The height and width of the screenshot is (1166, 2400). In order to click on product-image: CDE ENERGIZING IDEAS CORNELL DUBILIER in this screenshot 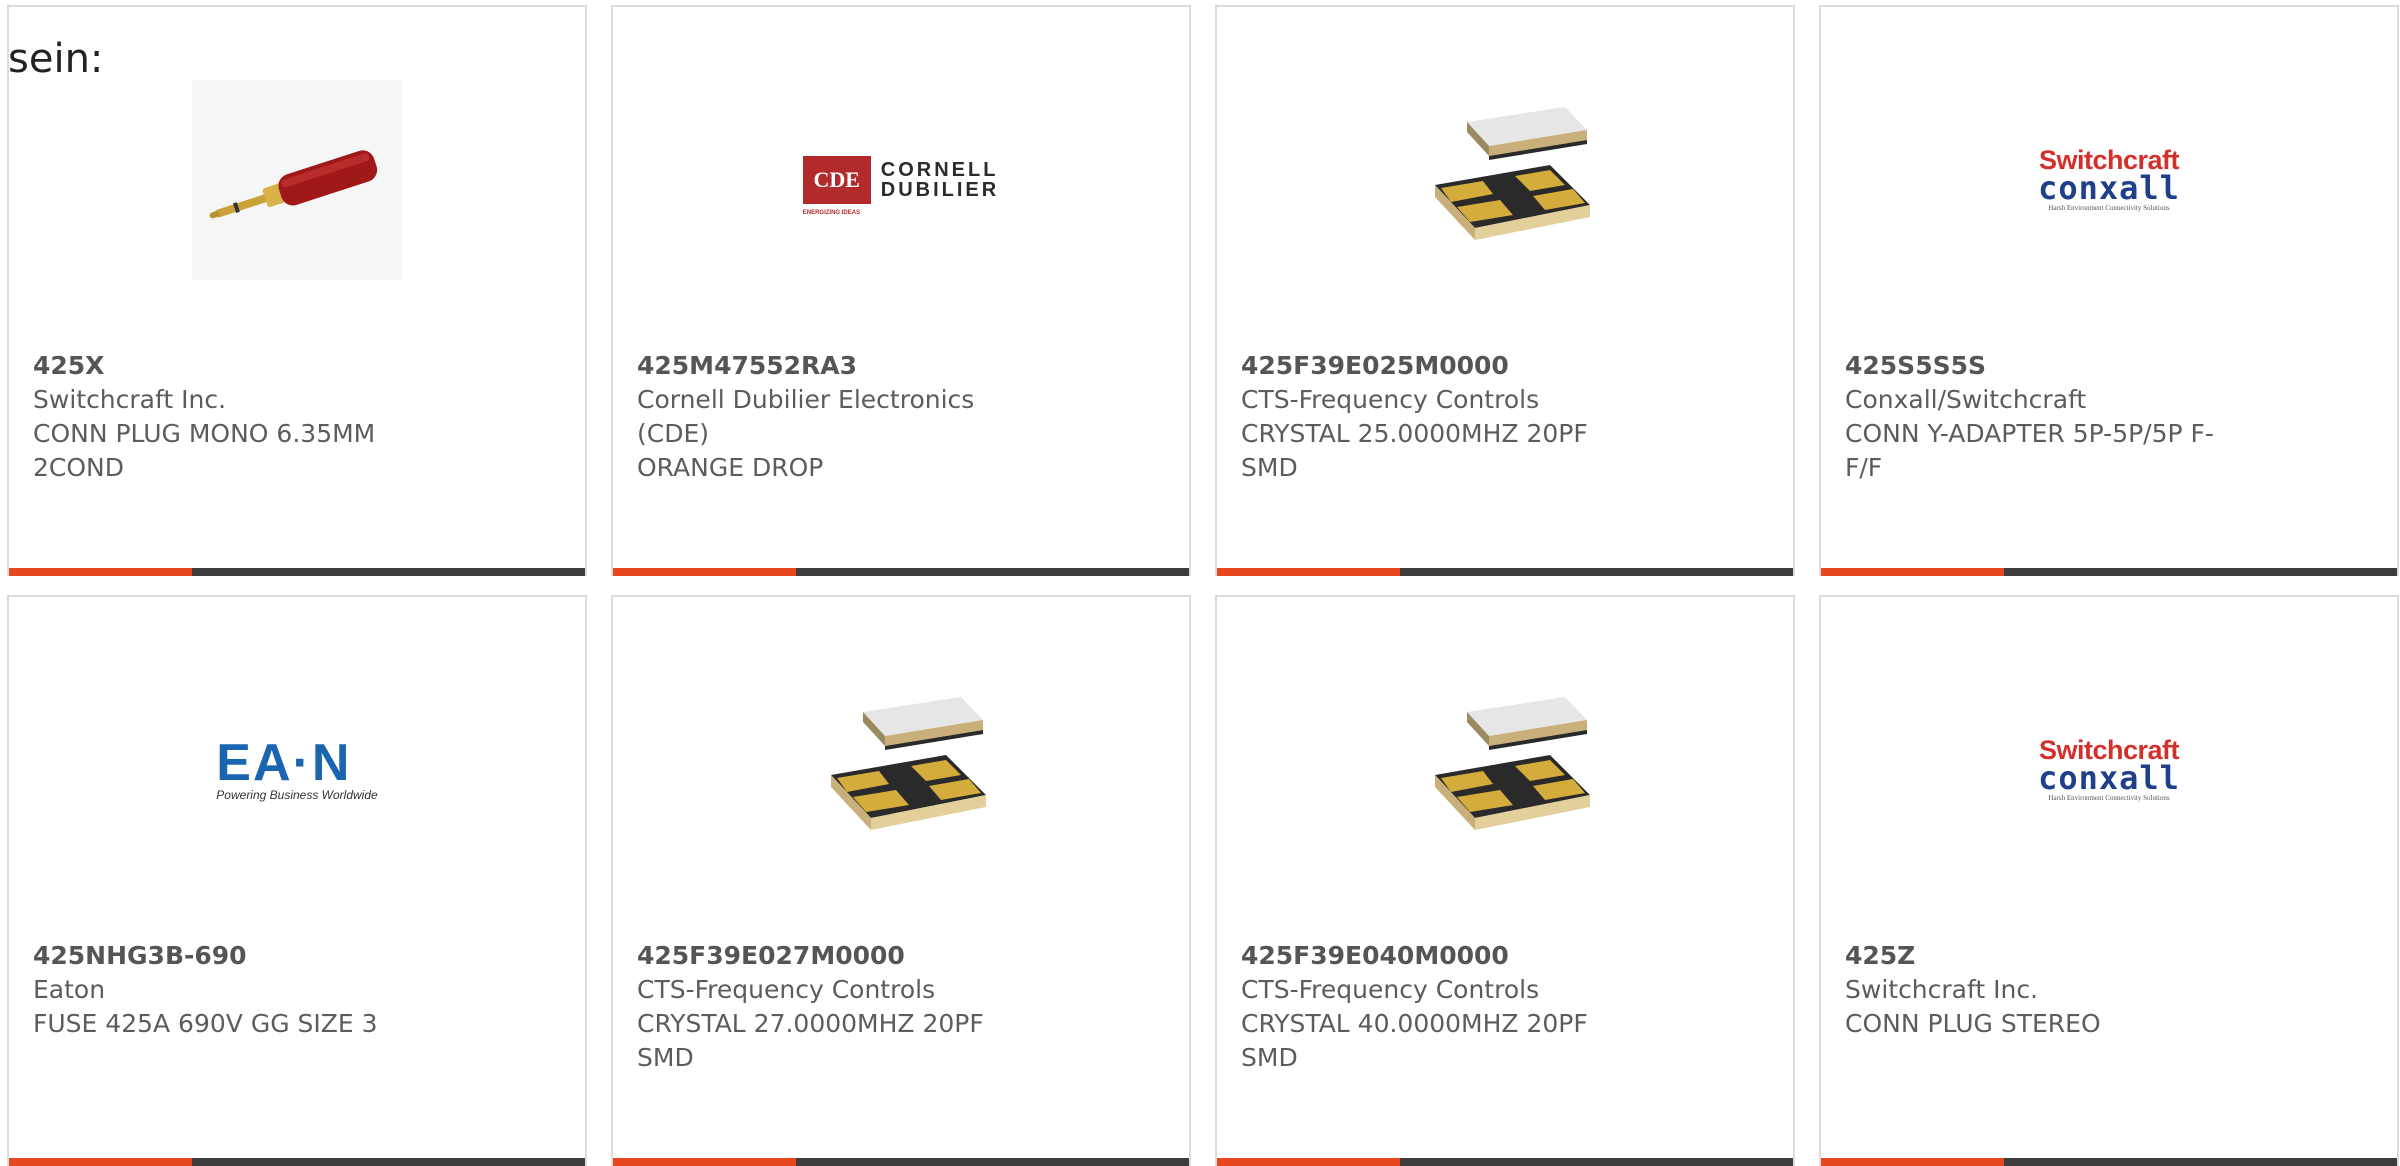, I will do `click(901, 180)`.